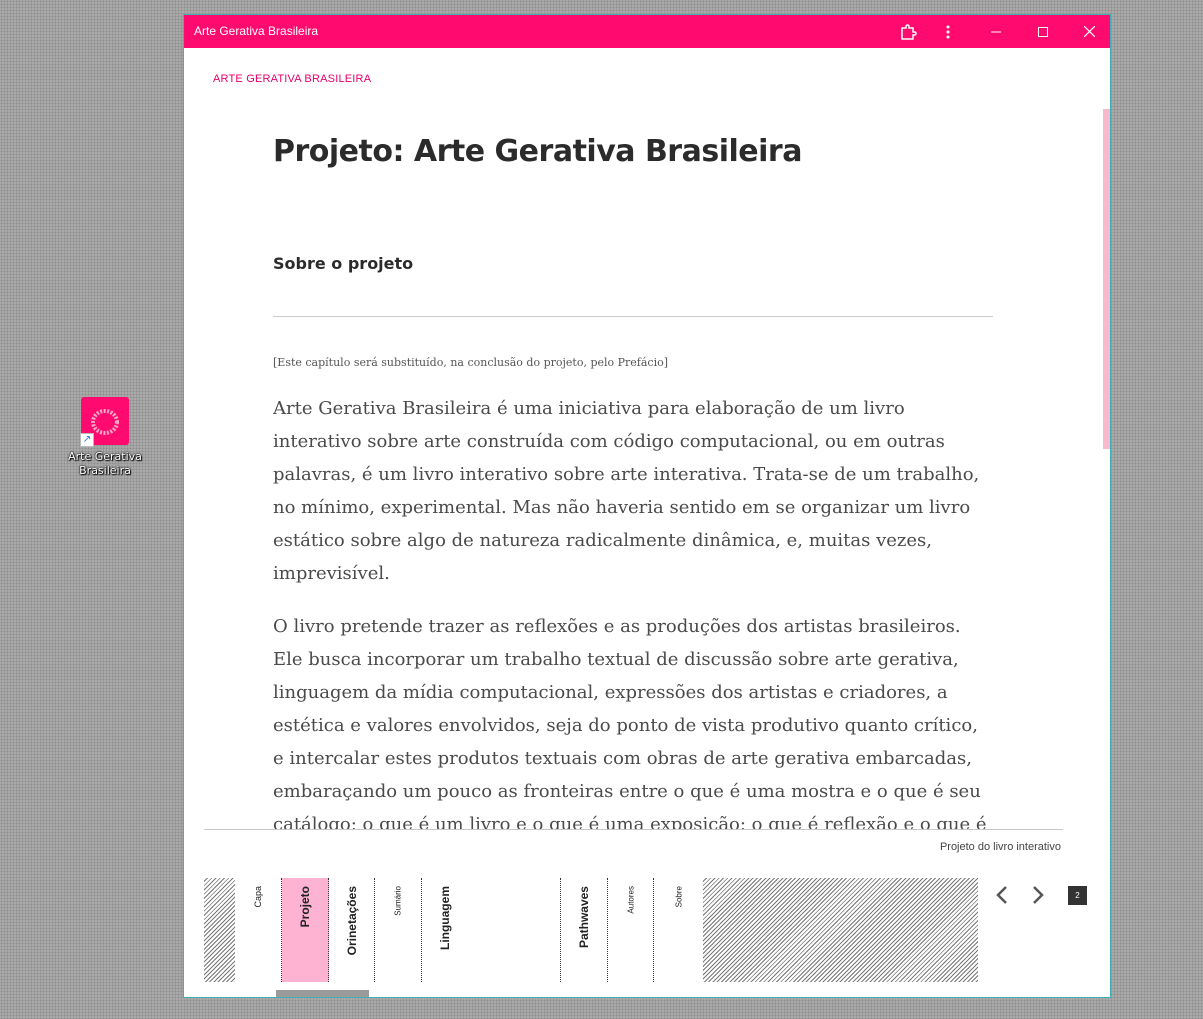 Image resolution: width=1203 pixels, height=1019 pixels. Describe the element at coordinates (537, 151) in the screenshot. I see `page-title: Projeto: Arte Gerativa Brasileira` at that location.